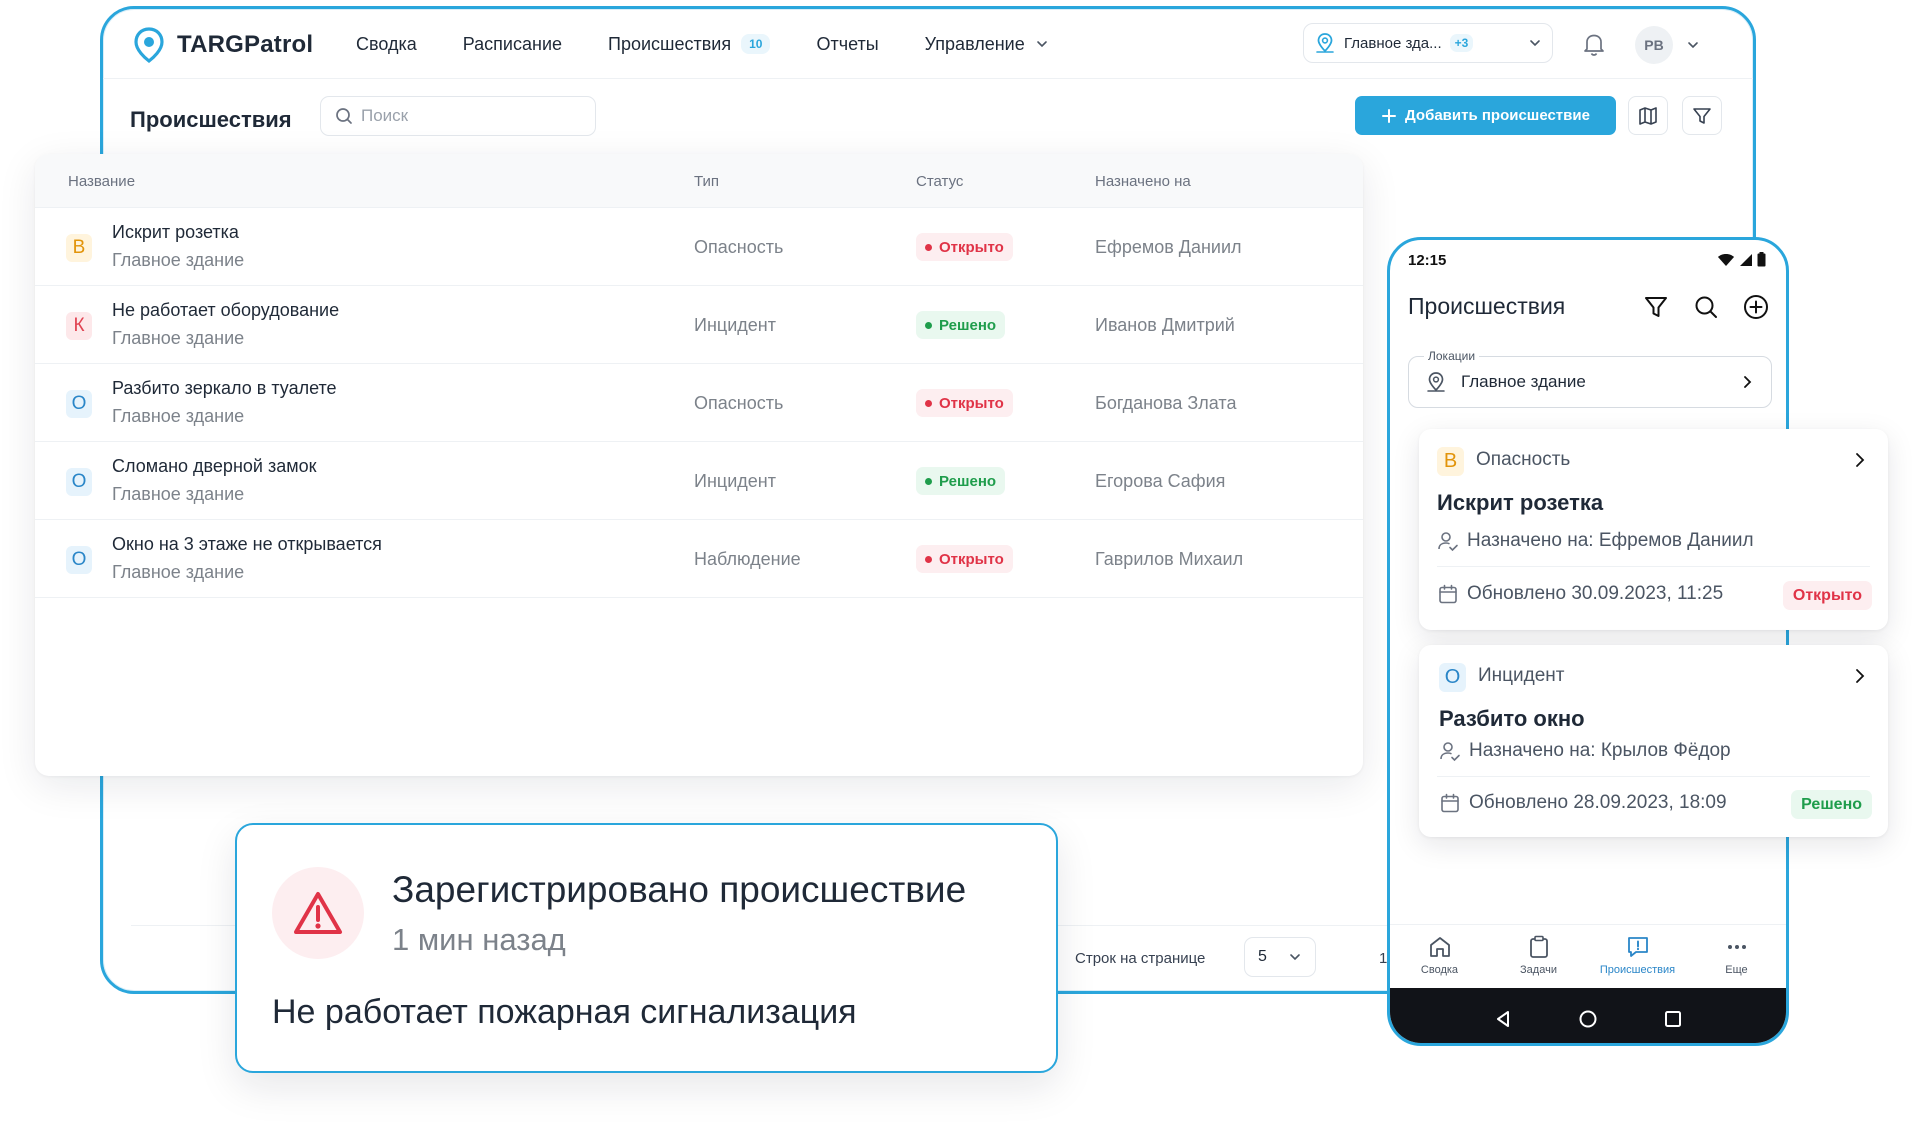  Describe the element at coordinates (1538, 970) in the screenshot. I see `mobile-nav-label: Задачи` at that location.